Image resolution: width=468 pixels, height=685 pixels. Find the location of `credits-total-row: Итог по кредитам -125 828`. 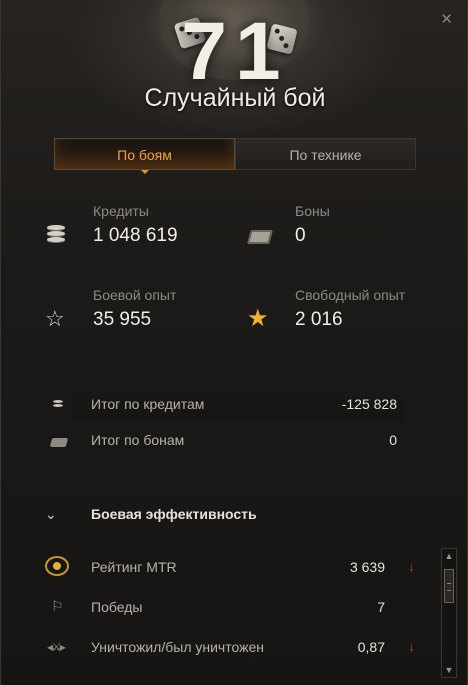

credits-total-row: Итог по кредитам -125 828 is located at coordinates (229, 406).